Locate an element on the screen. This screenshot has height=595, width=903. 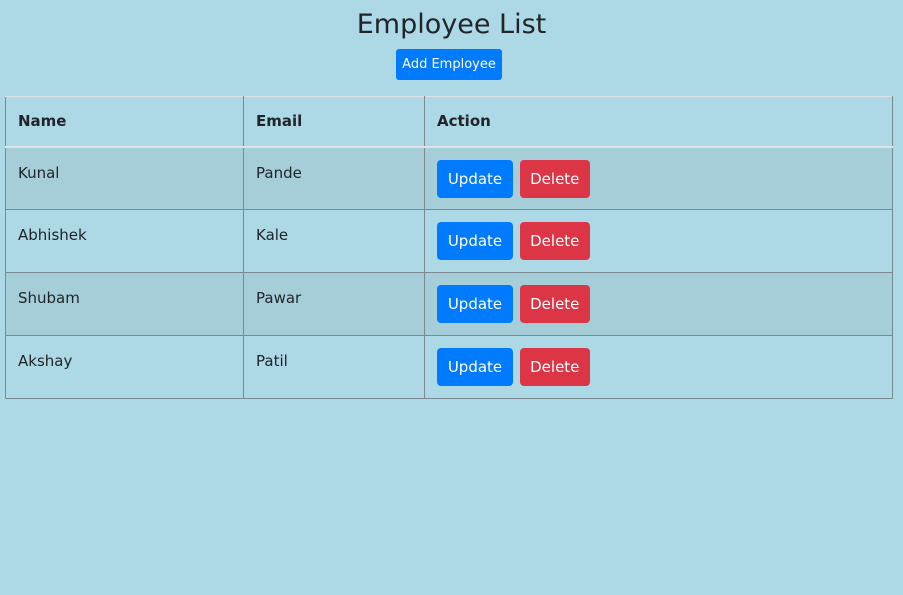
employee-name-cell: Shubam is located at coordinates (124, 304).